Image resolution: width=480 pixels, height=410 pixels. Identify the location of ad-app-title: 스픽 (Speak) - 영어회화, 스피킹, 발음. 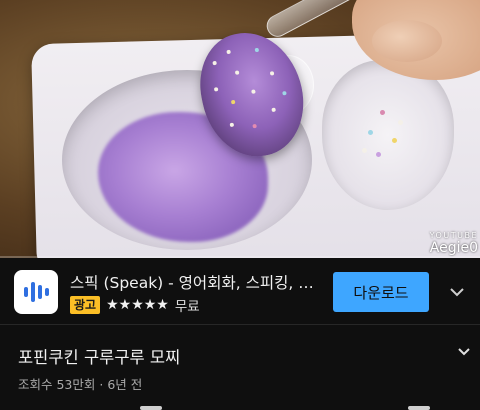
(197, 282).